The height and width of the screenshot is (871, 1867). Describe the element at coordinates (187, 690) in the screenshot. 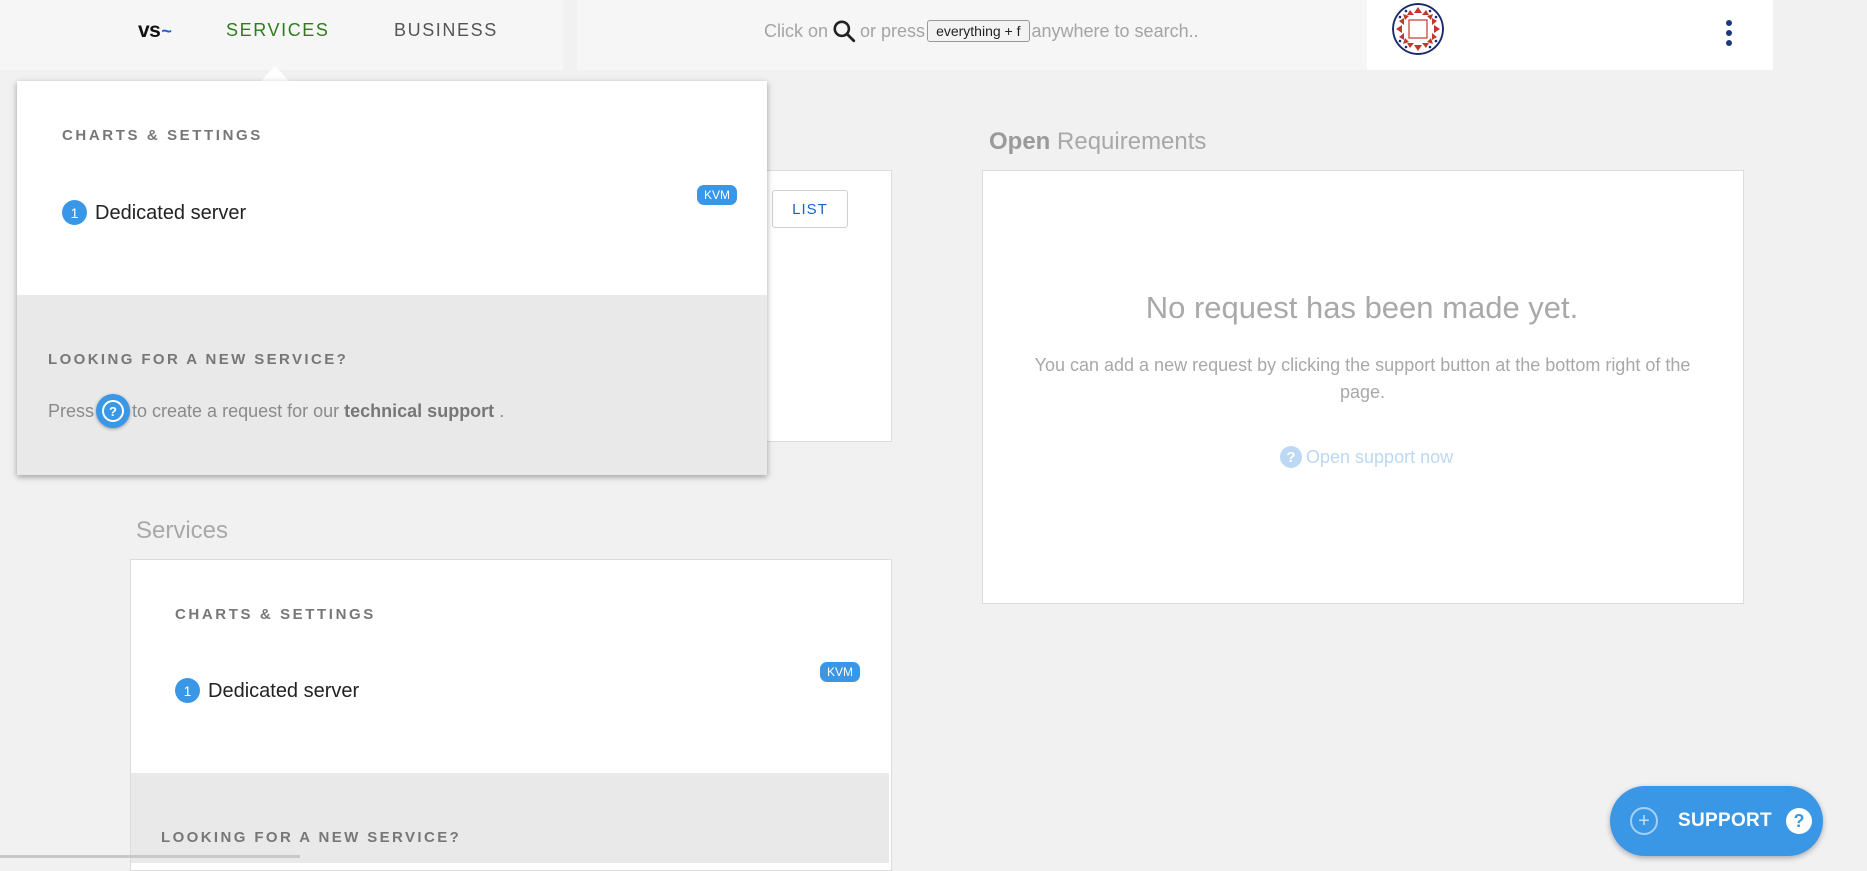

I see `service-count-badge: 1` at that location.